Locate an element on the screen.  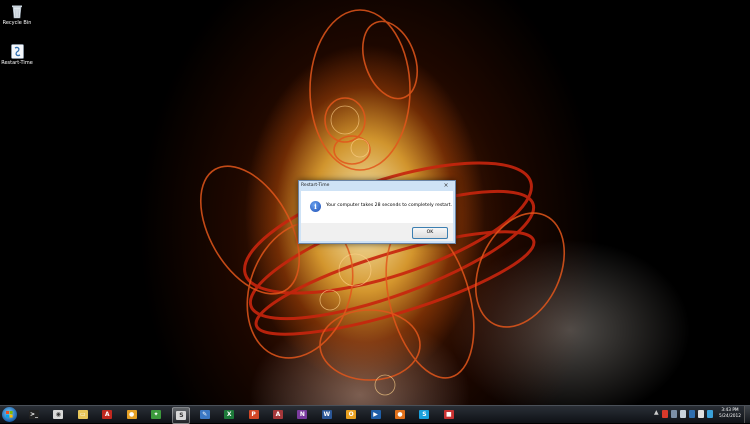
action-center-icon is located at coordinates (701, 414).